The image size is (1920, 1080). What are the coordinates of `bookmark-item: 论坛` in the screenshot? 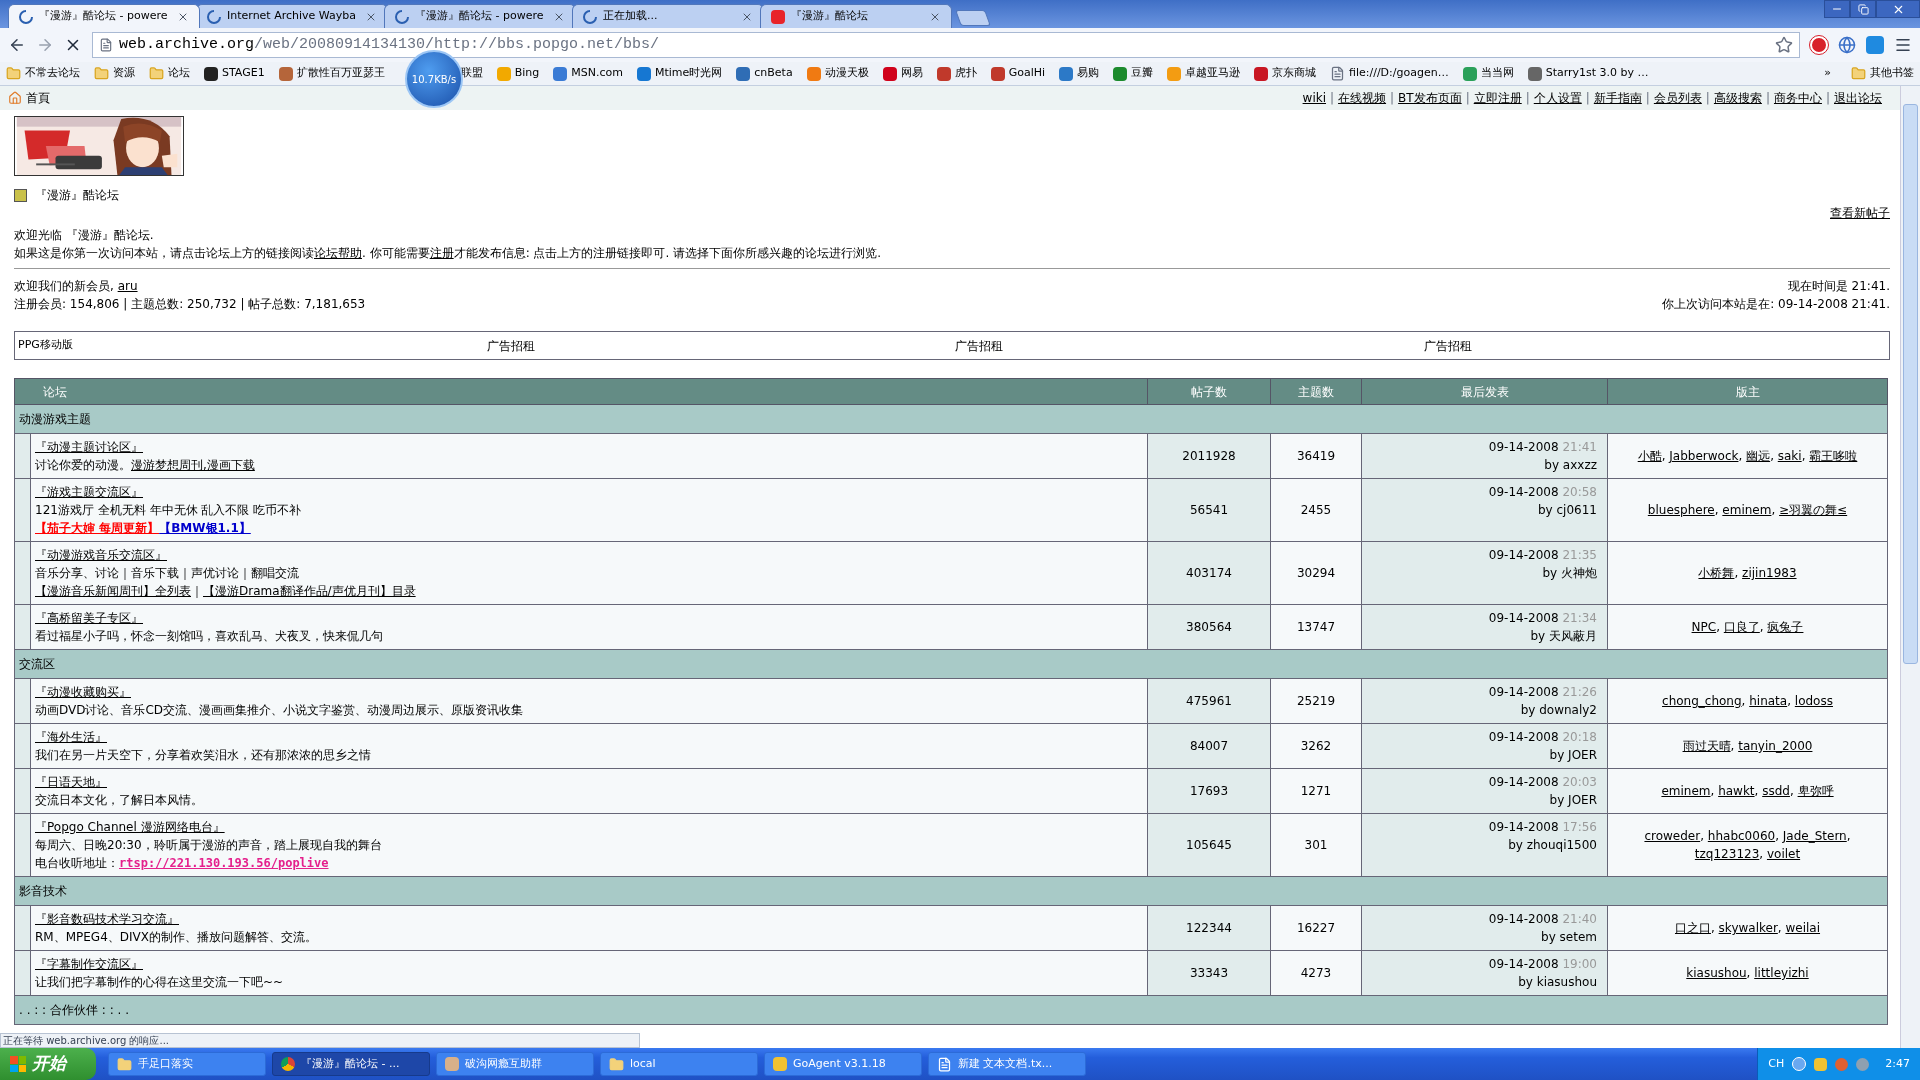 It's located at (169, 73).